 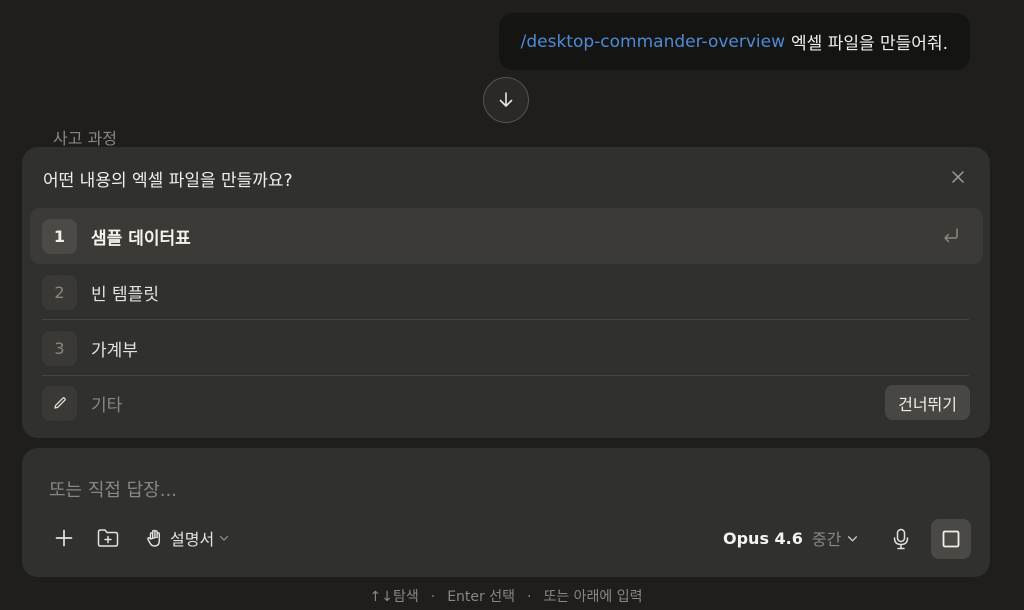 What do you see at coordinates (125, 294) in the screenshot?
I see `option-label: 빈 템플릿` at bounding box center [125, 294].